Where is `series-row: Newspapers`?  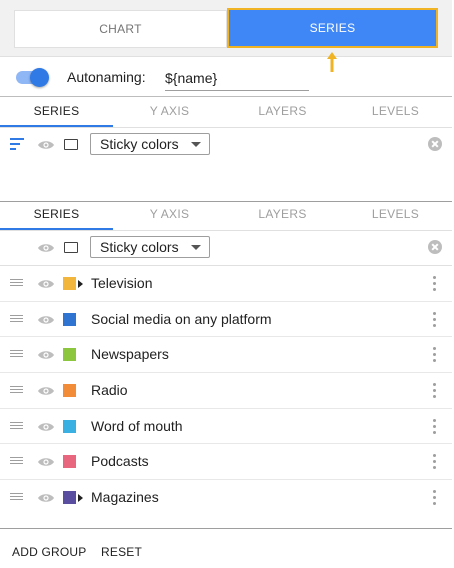
series-row: Newspapers is located at coordinates (226, 355).